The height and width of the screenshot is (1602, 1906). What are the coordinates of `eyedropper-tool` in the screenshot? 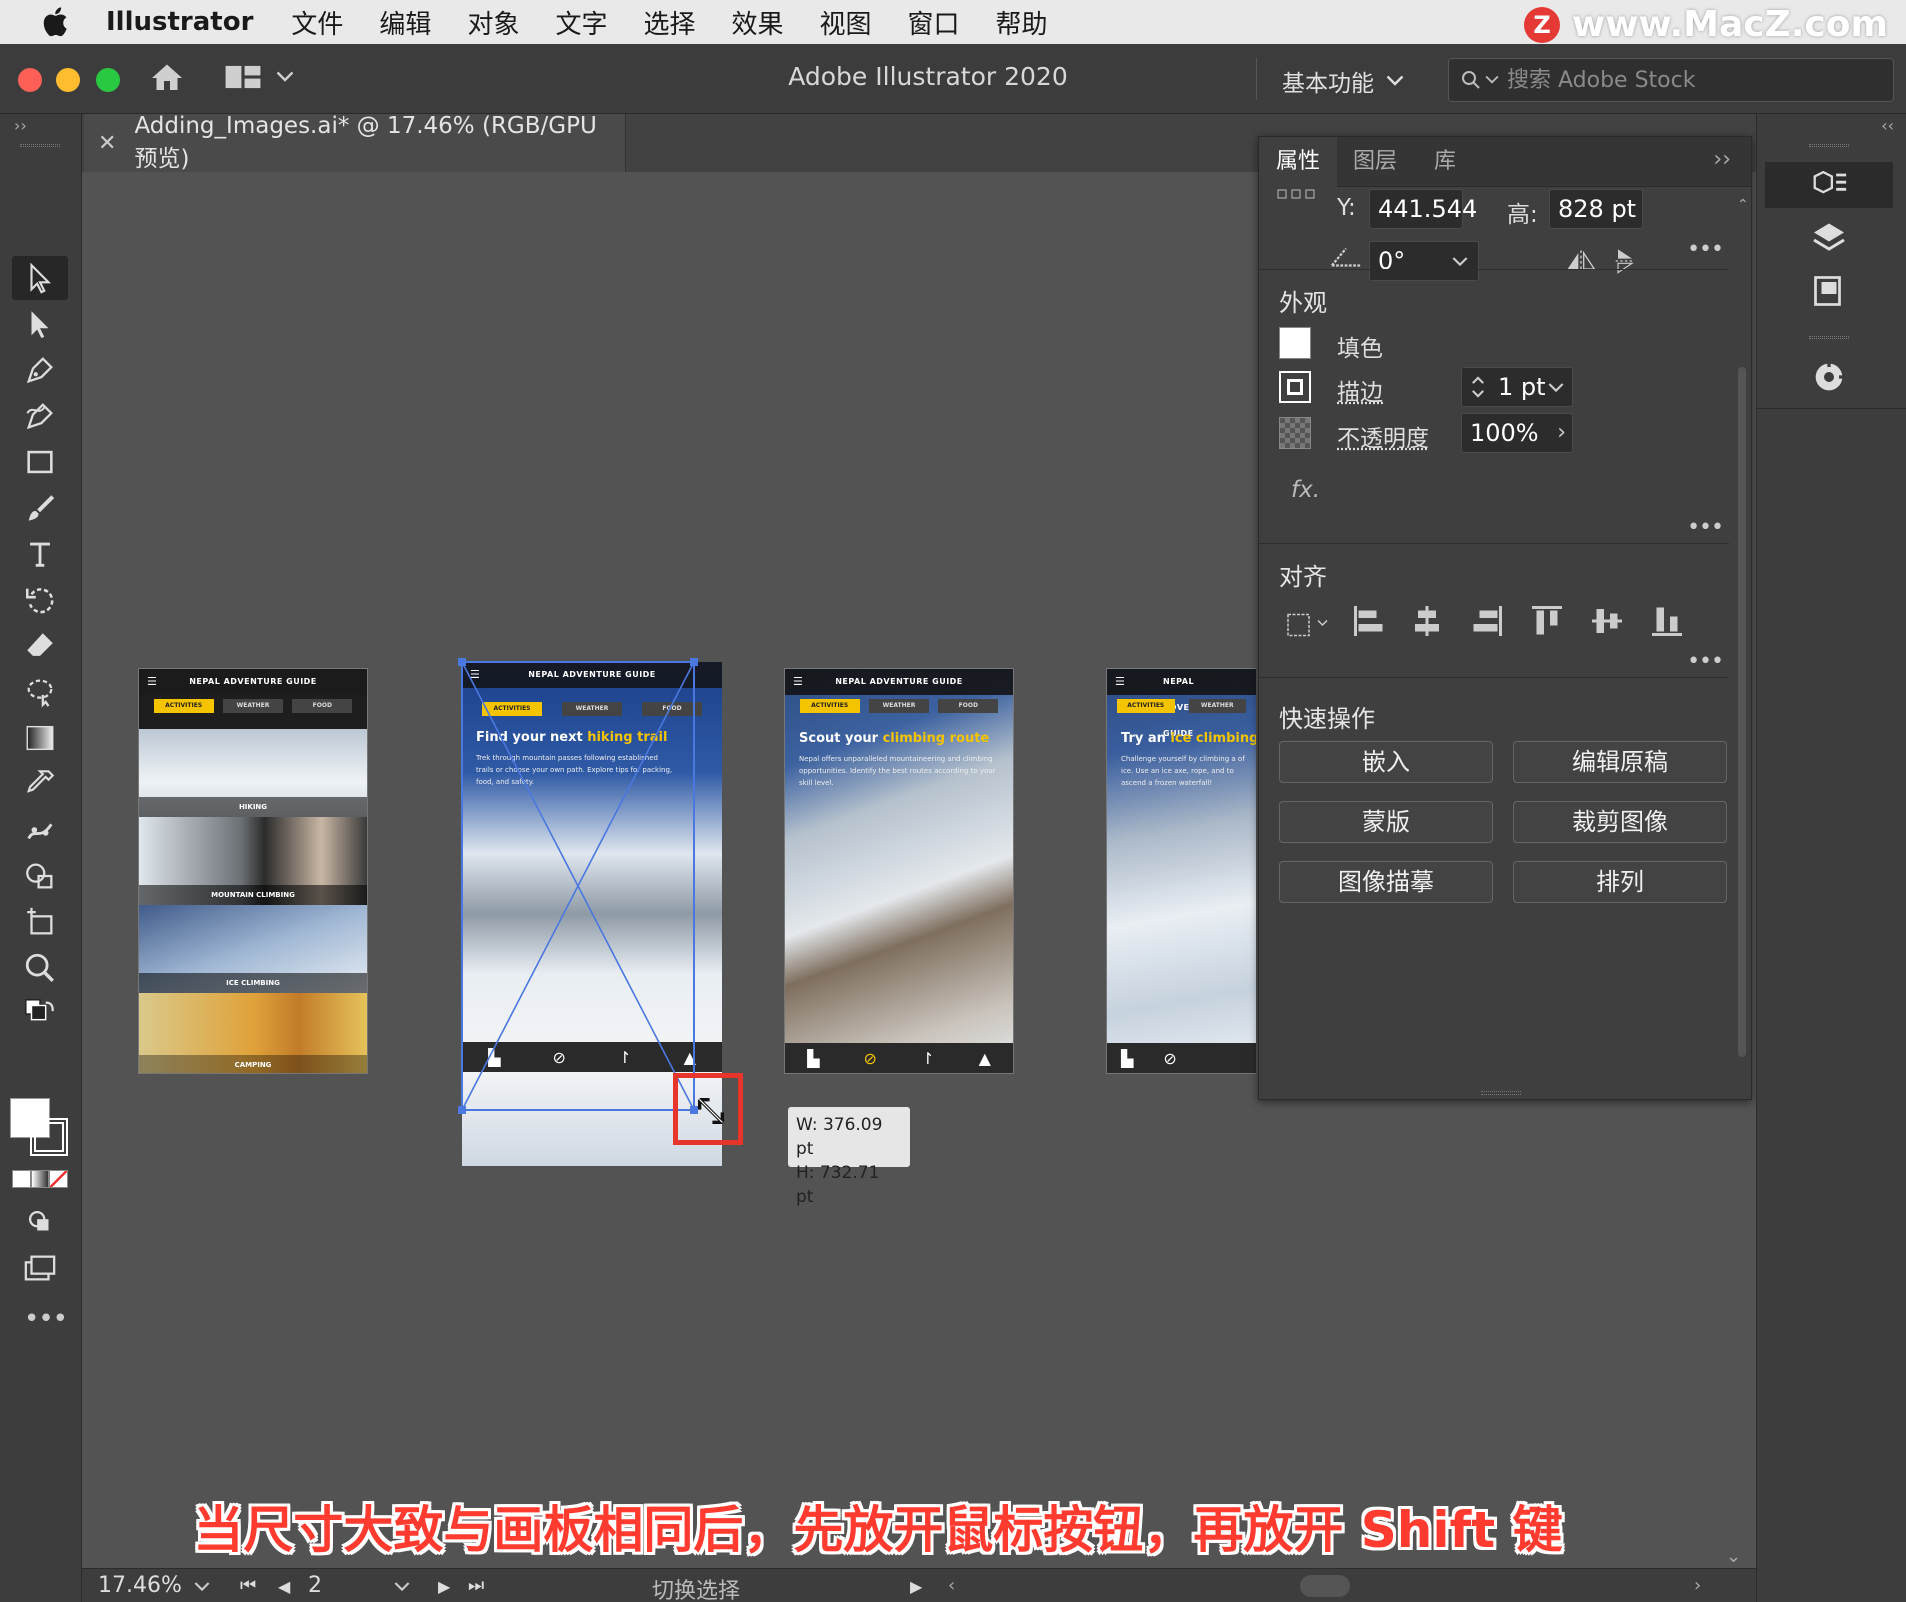 It's located at (40, 784).